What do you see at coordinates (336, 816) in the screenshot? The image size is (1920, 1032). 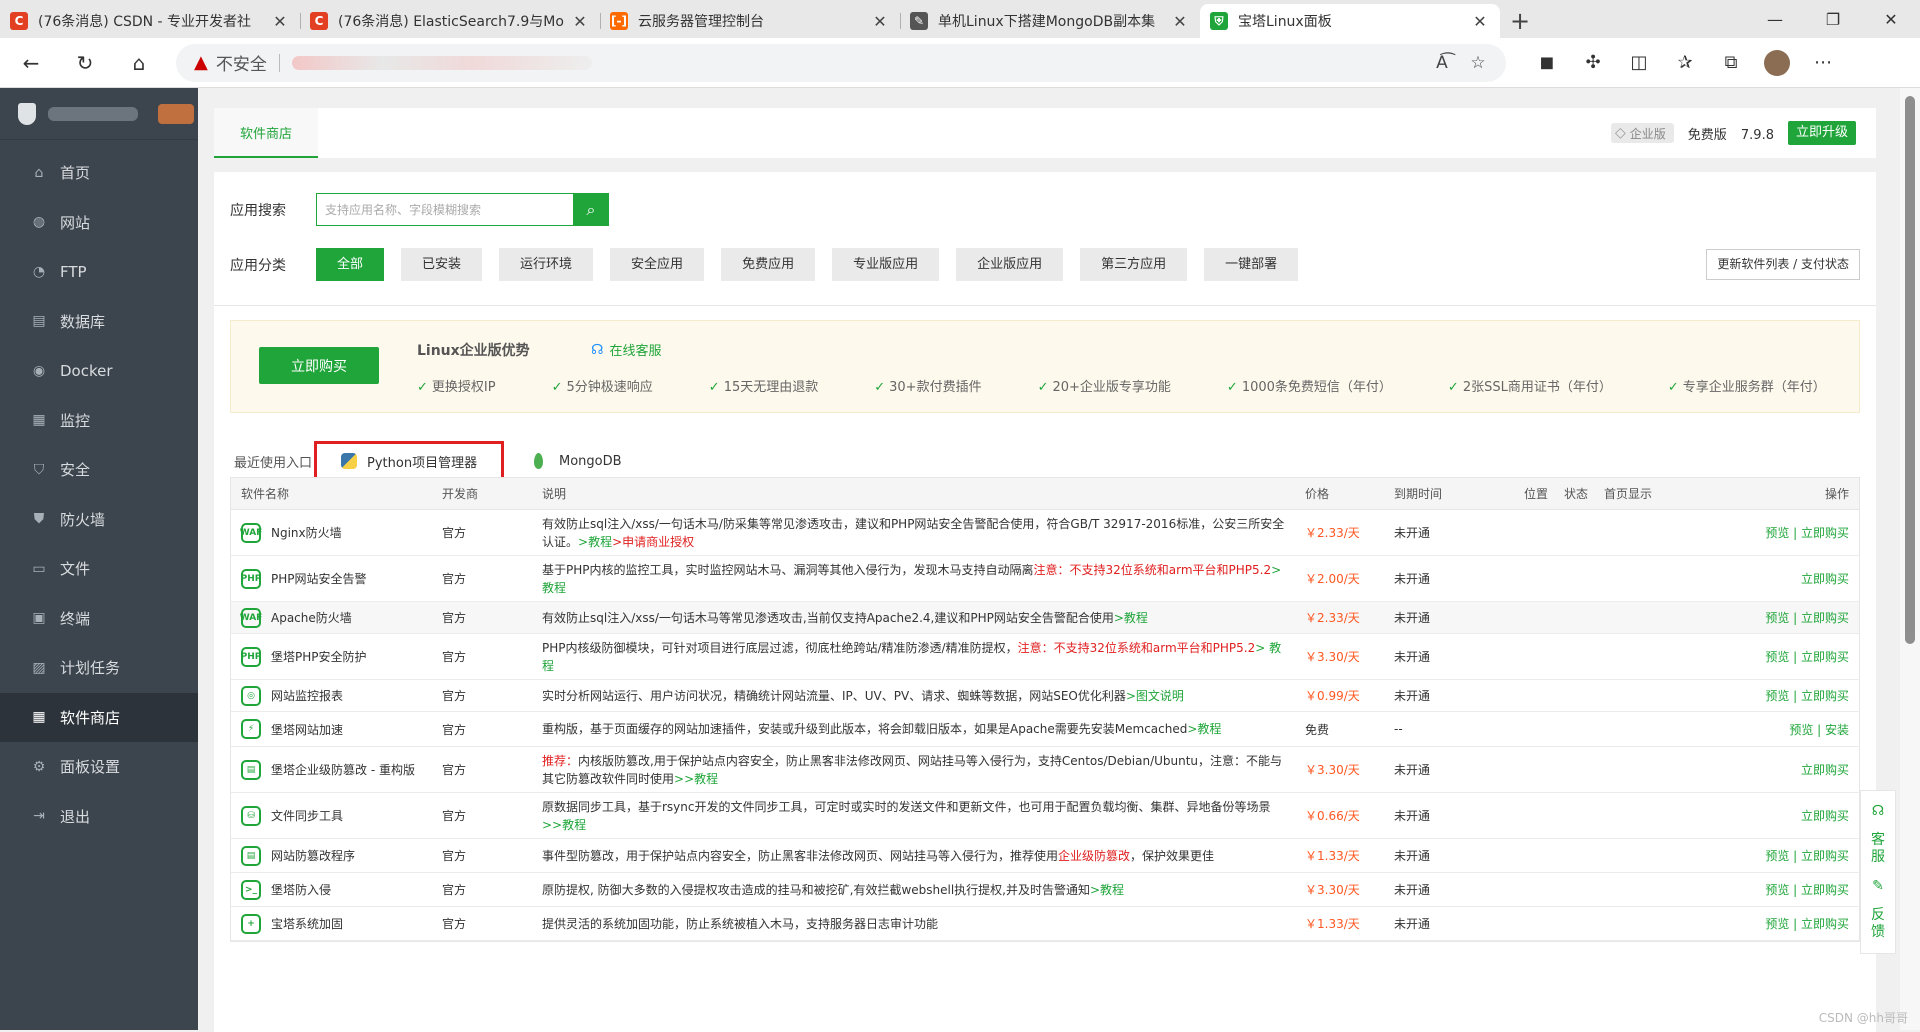 I see `software-name-cell: ⛁文件同步工具` at bounding box center [336, 816].